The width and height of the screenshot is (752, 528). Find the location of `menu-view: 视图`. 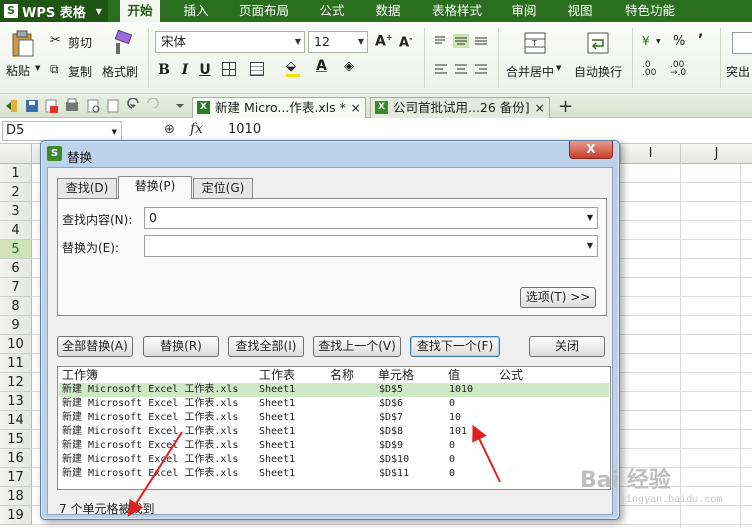

menu-view: 视图 is located at coordinates (580, 11).